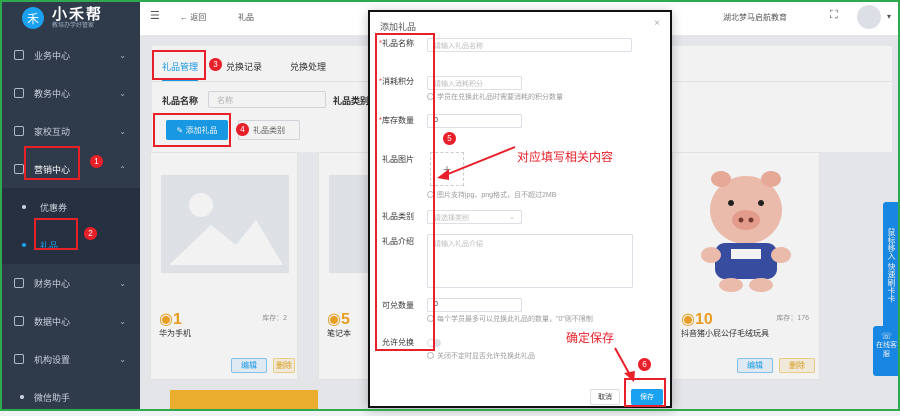 The height and width of the screenshot is (416, 900). What do you see at coordinates (70, 245) in the screenshot?
I see `sidebar-subitem-gift: 礼品` at bounding box center [70, 245].